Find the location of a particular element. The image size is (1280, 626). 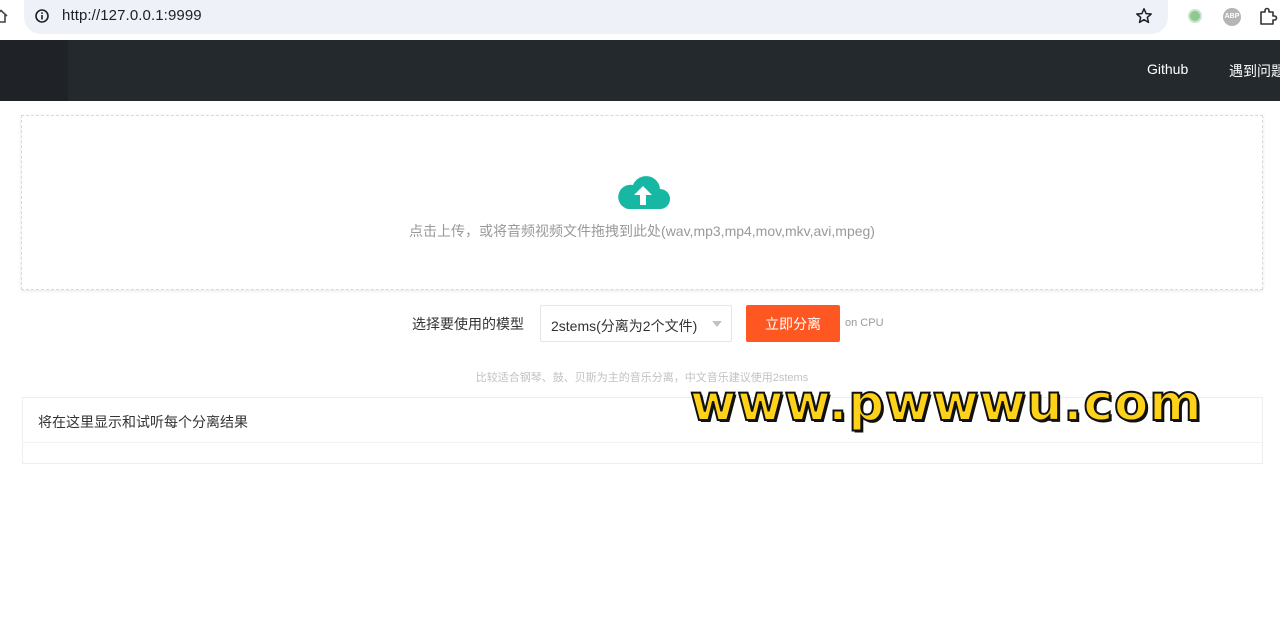

cloud-upload-icon is located at coordinates (644, 192).